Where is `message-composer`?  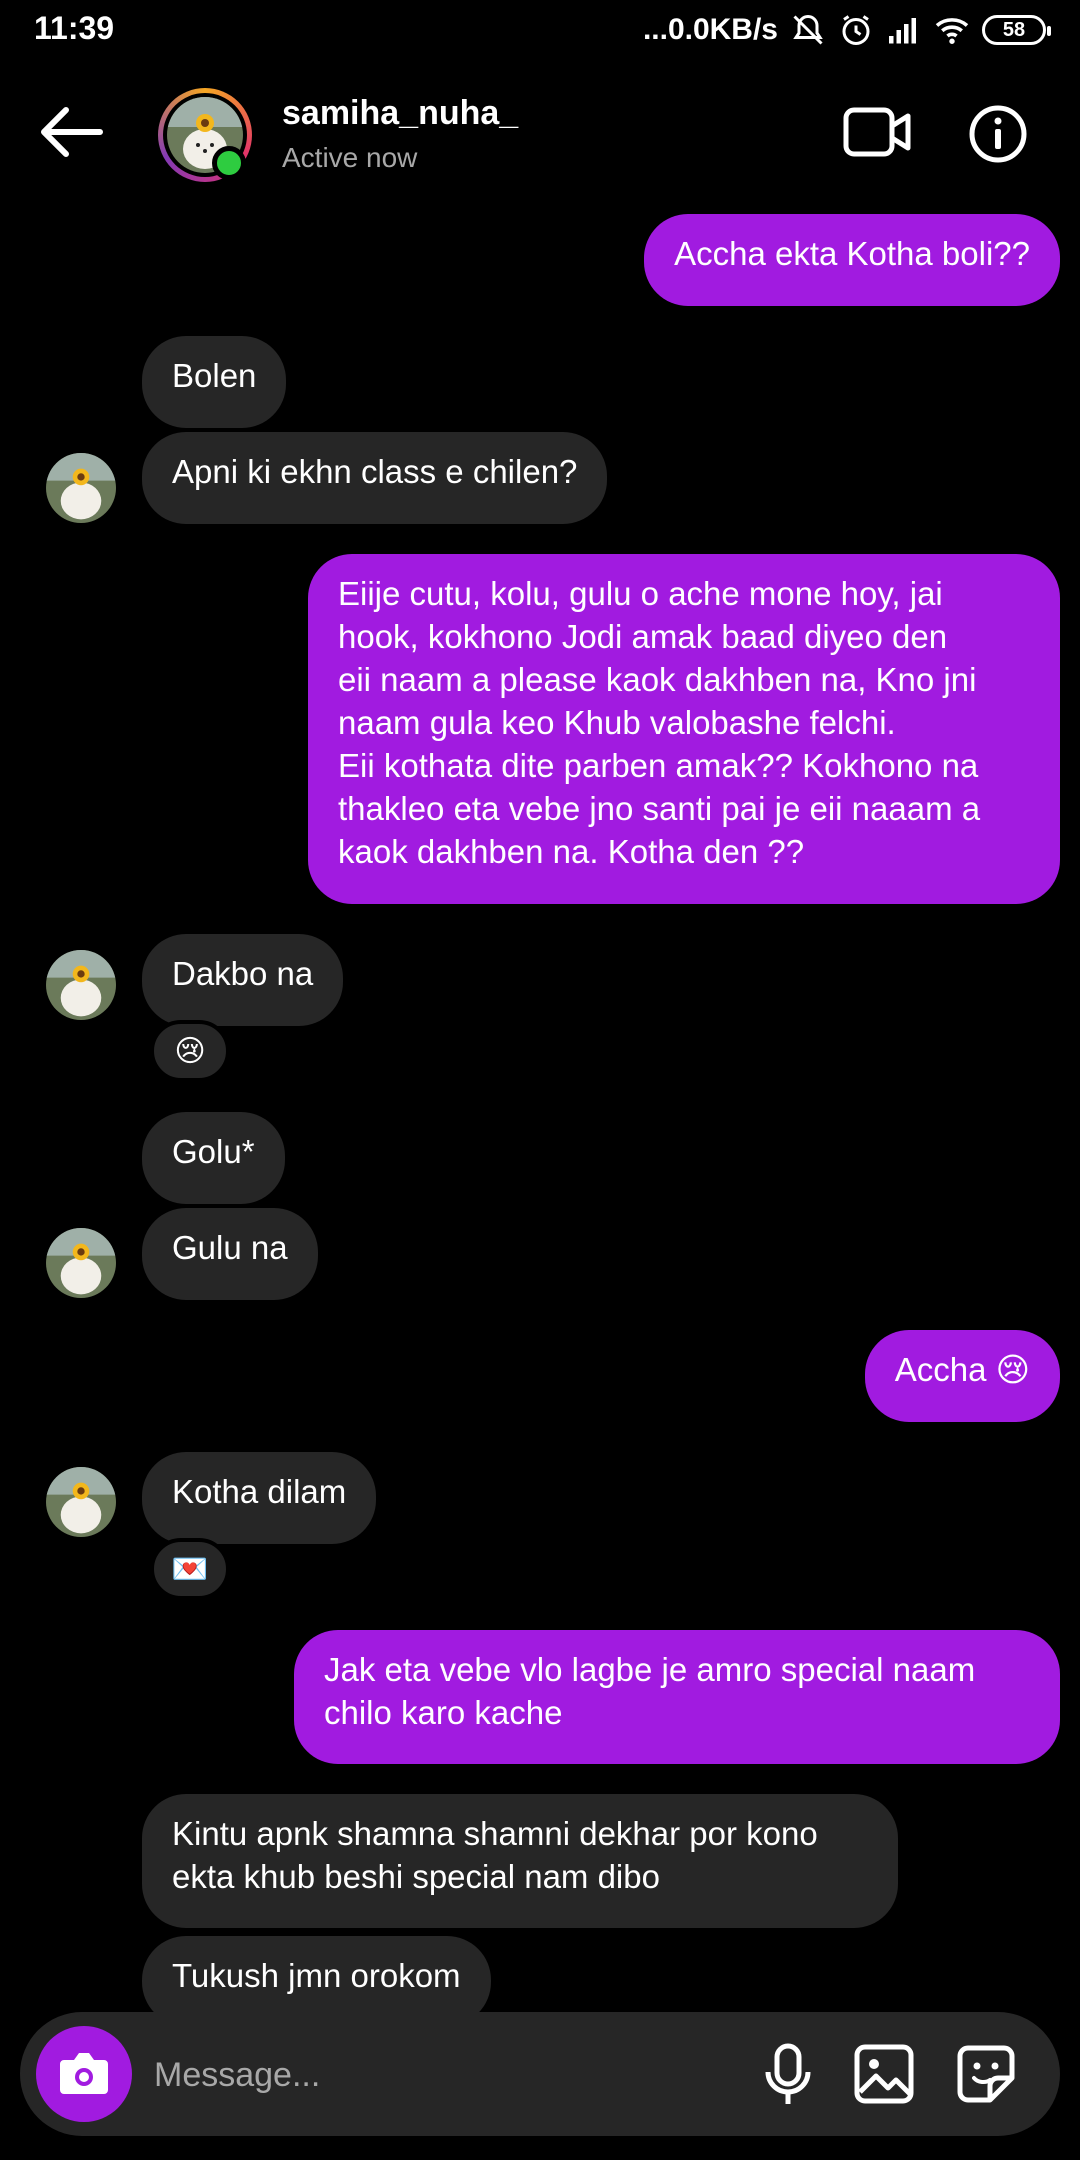 message-composer is located at coordinates (540, 2074).